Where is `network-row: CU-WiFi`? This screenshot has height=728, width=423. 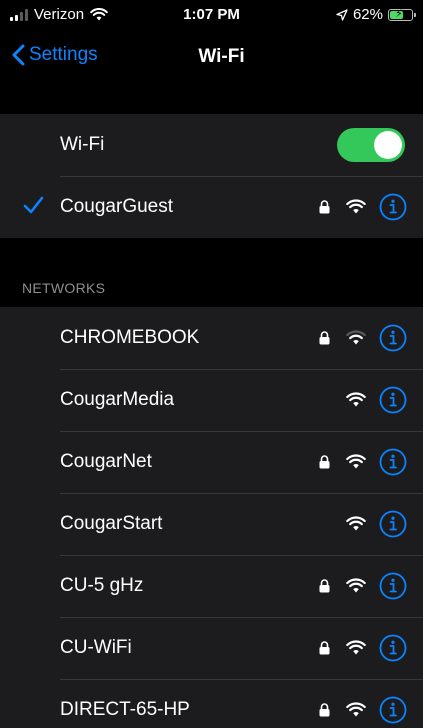
network-row: CU-WiFi is located at coordinates (211, 648).